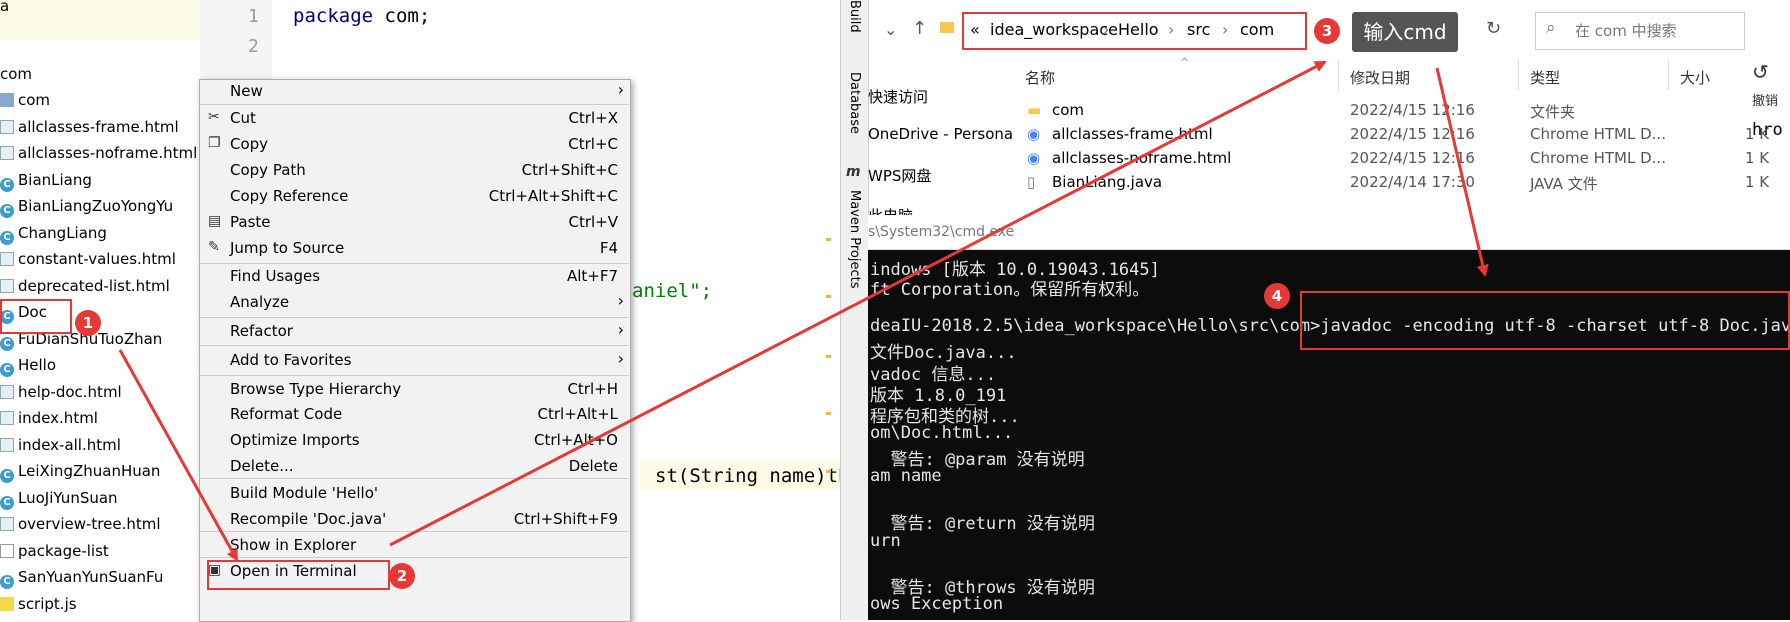 This screenshot has width=1790, height=622. What do you see at coordinates (178, 455) in the screenshot?
I see `arrow-doc-to-menu` at bounding box center [178, 455].